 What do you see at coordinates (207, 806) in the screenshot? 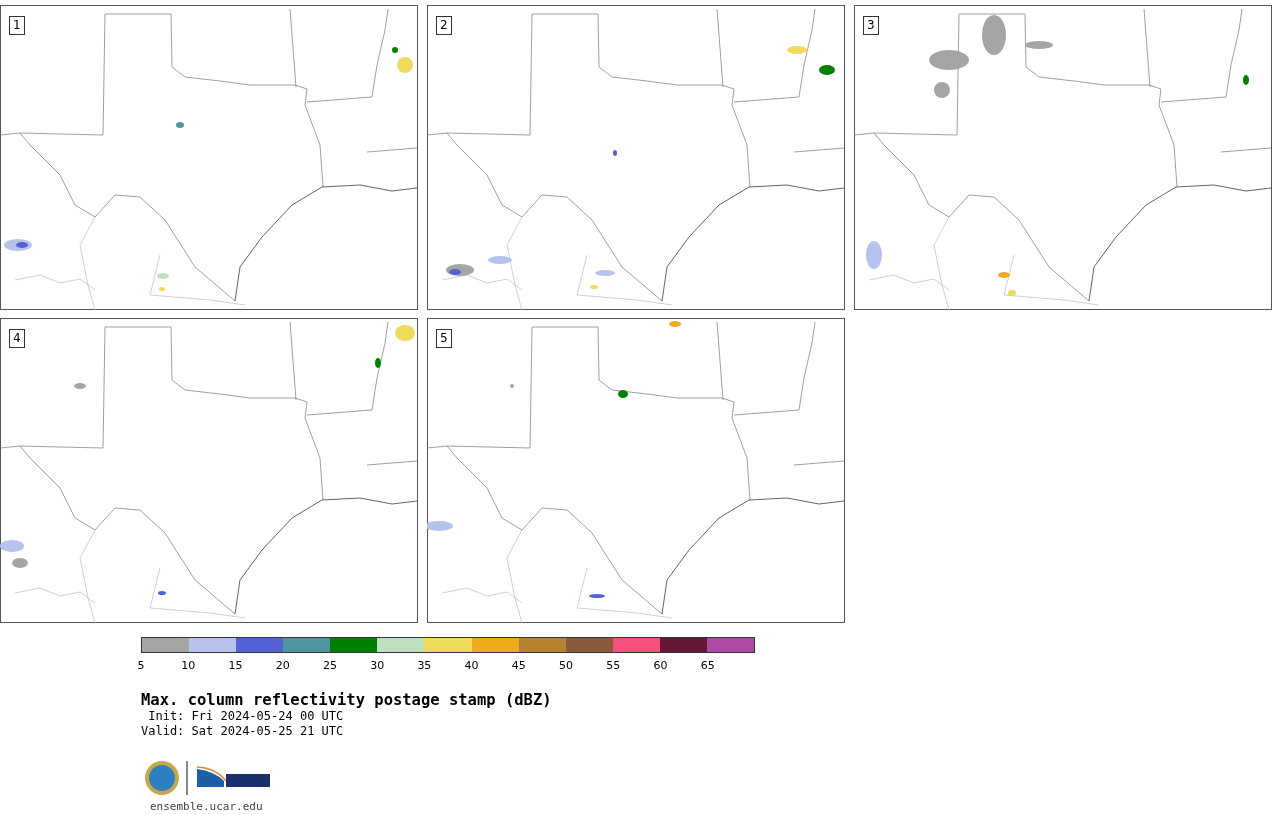
I see `website-url: ensemble.ucar.edu` at bounding box center [207, 806].